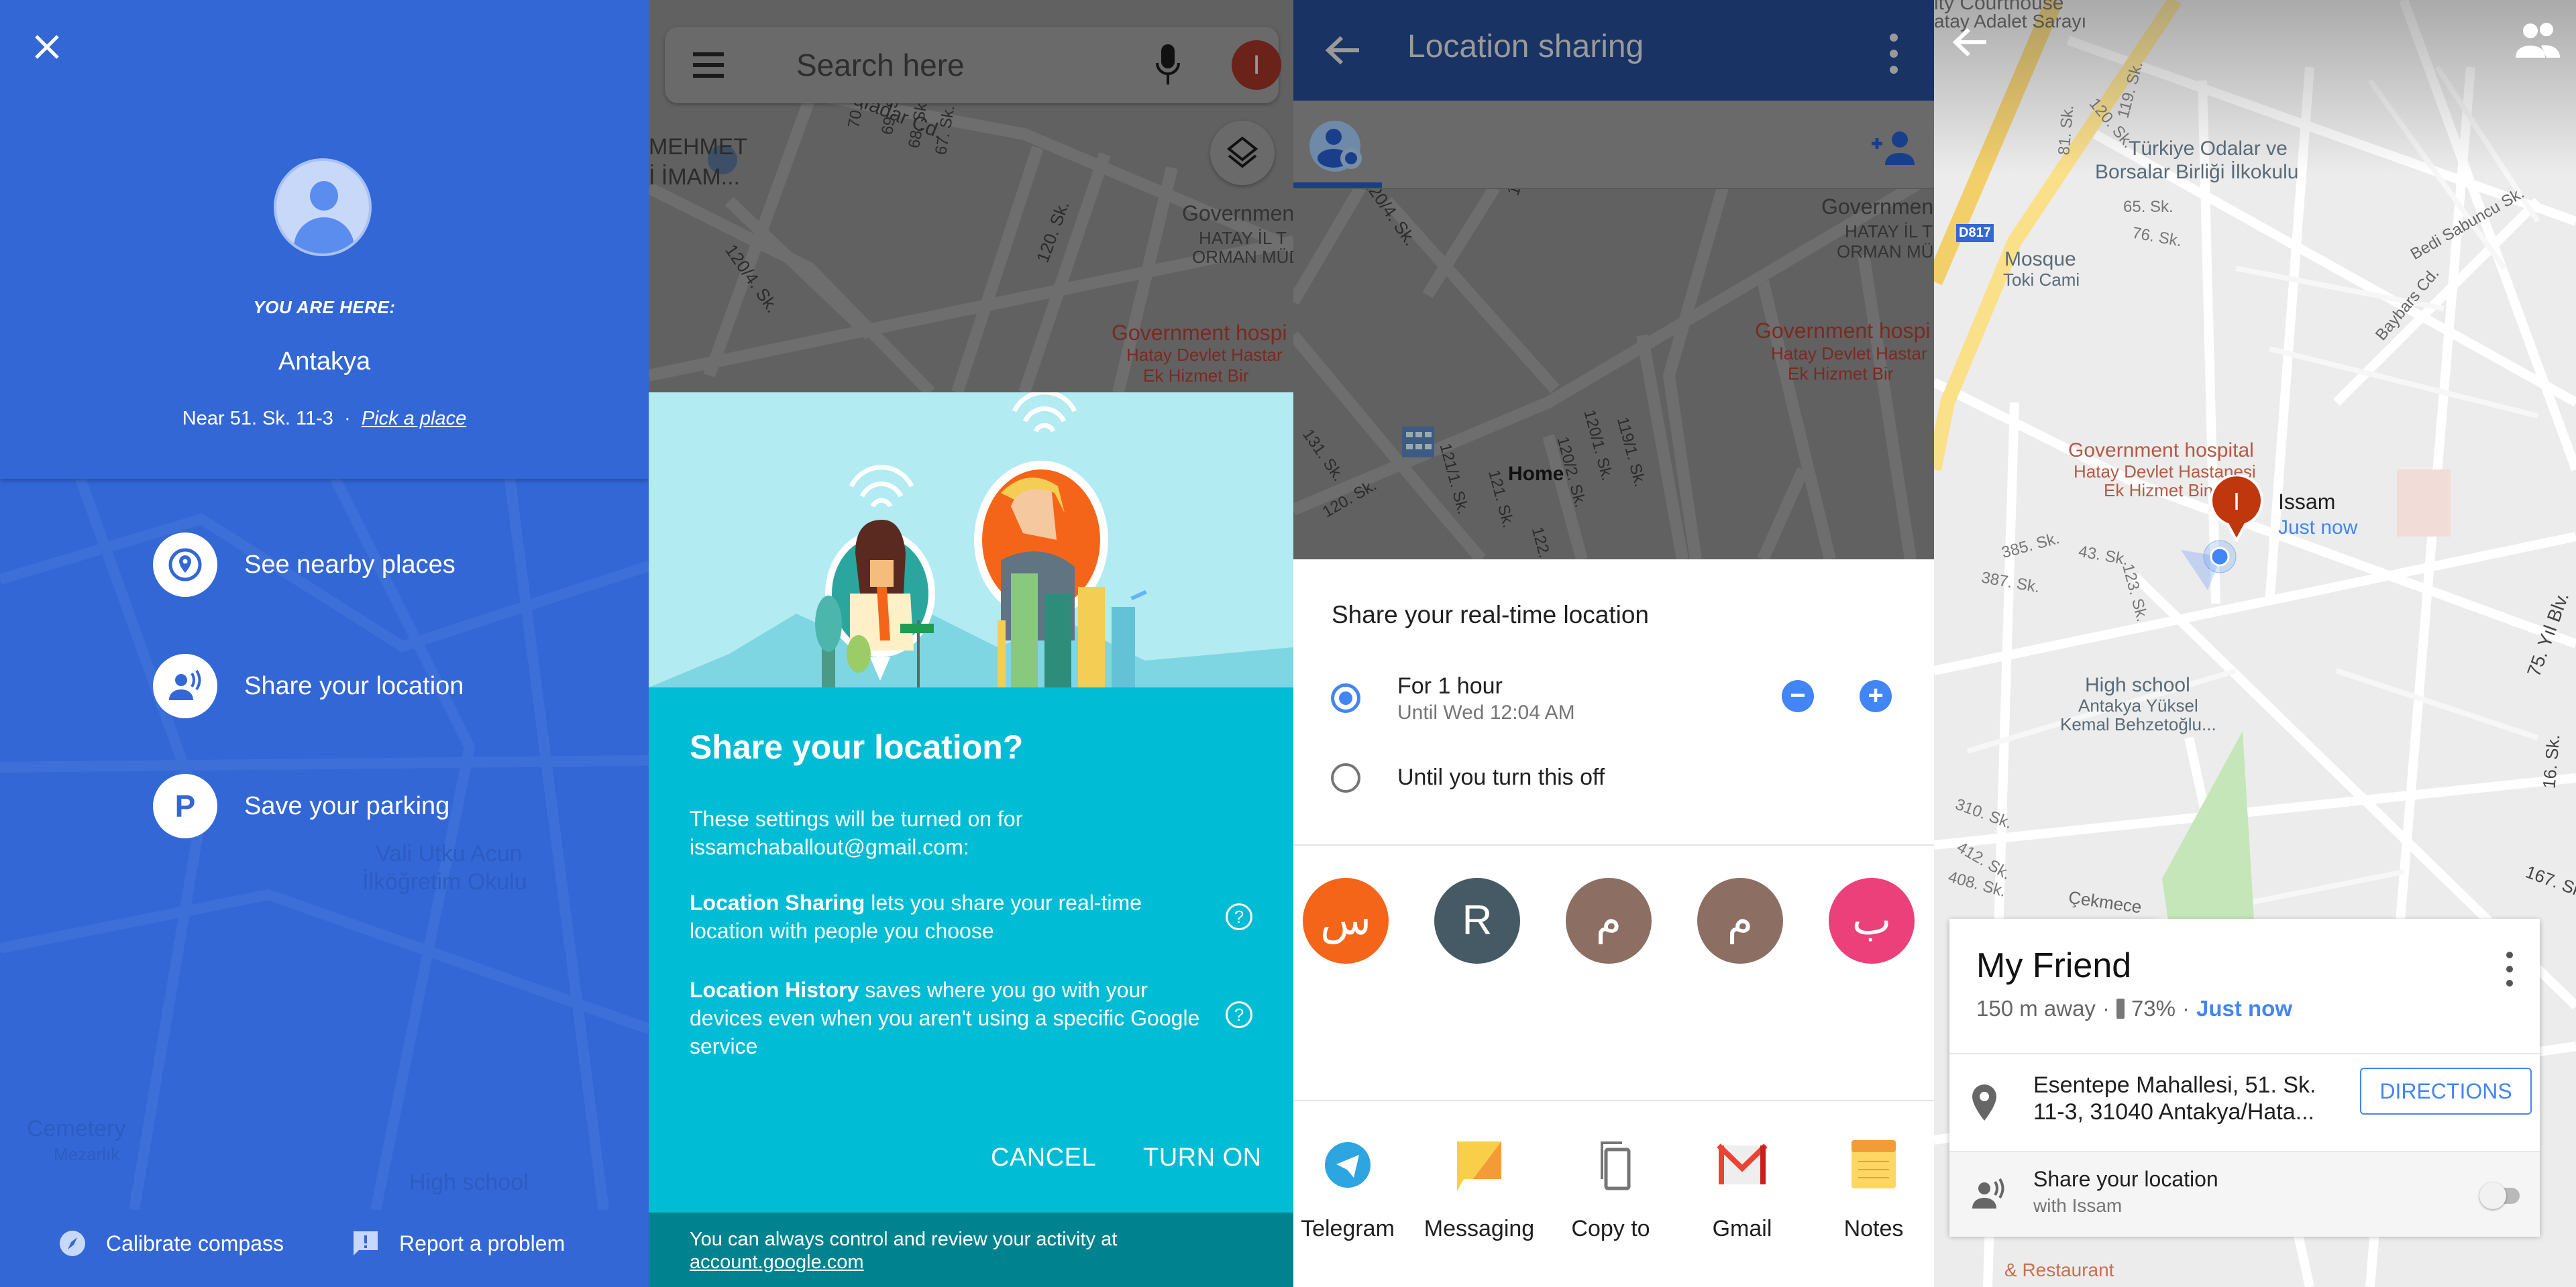  What do you see at coordinates (1873, 1164) in the screenshot?
I see `notes-icon` at bounding box center [1873, 1164].